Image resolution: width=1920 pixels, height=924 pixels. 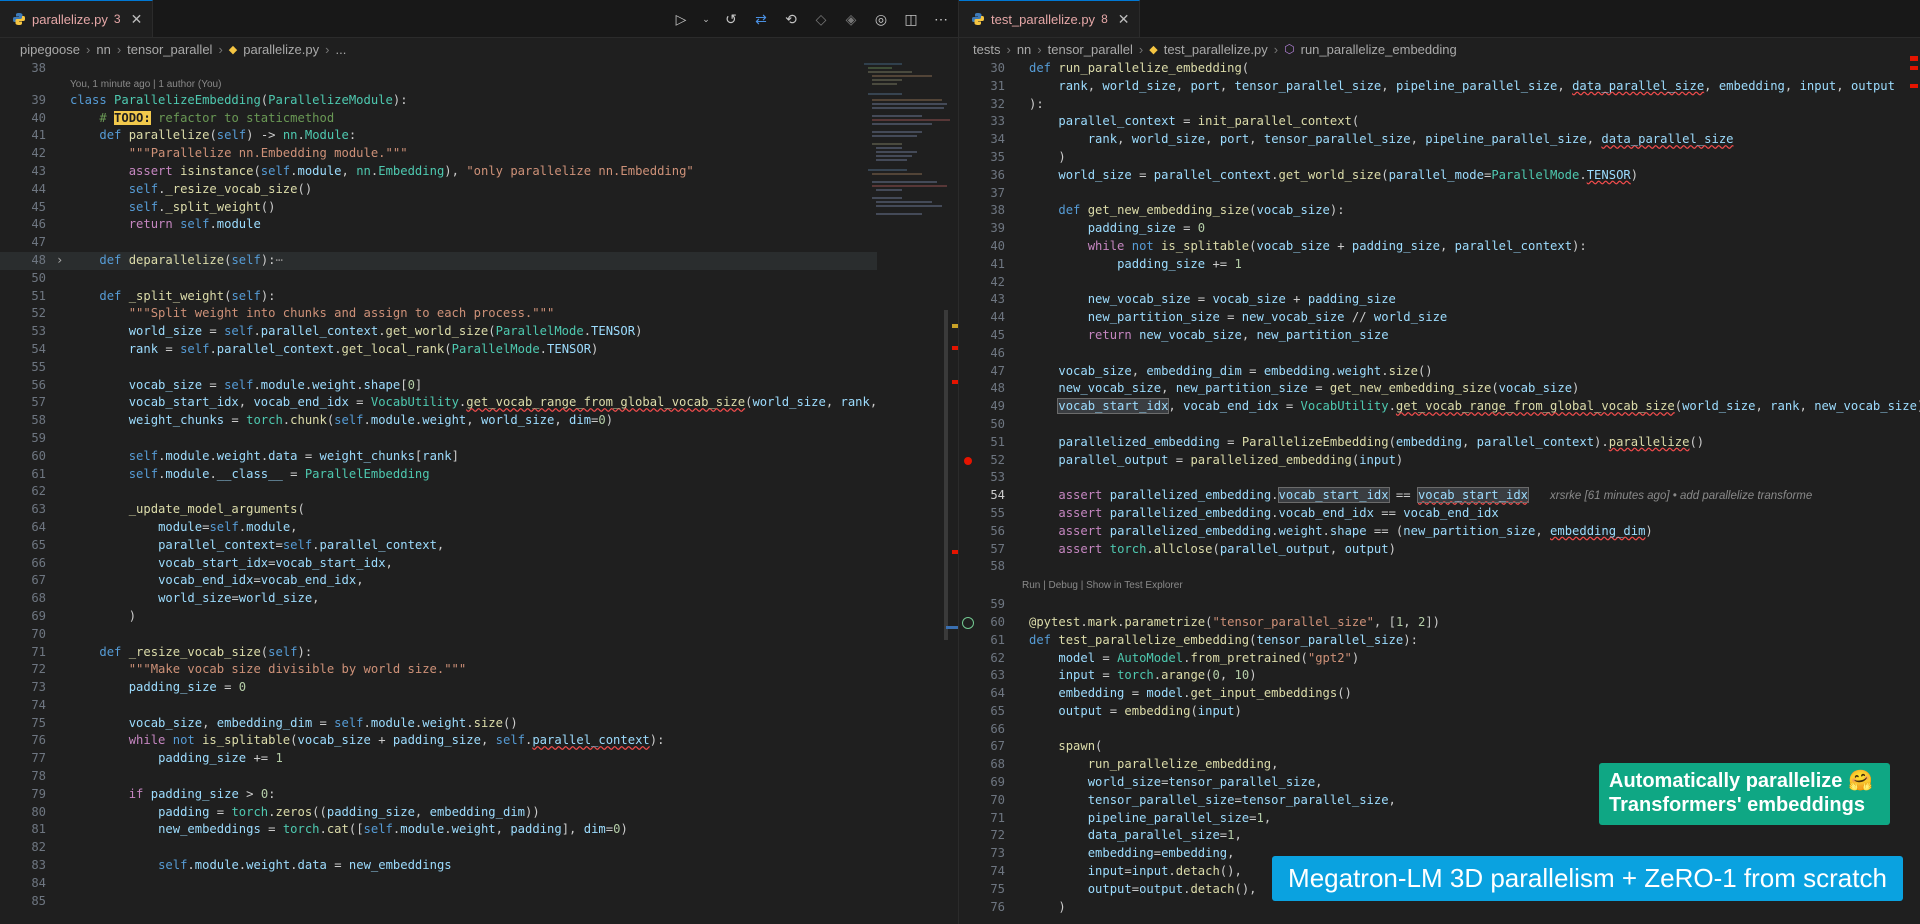 What do you see at coordinates (439, 260) in the screenshot?
I see `code-line-folded: 48 › def deparallelize(self):⋯` at bounding box center [439, 260].